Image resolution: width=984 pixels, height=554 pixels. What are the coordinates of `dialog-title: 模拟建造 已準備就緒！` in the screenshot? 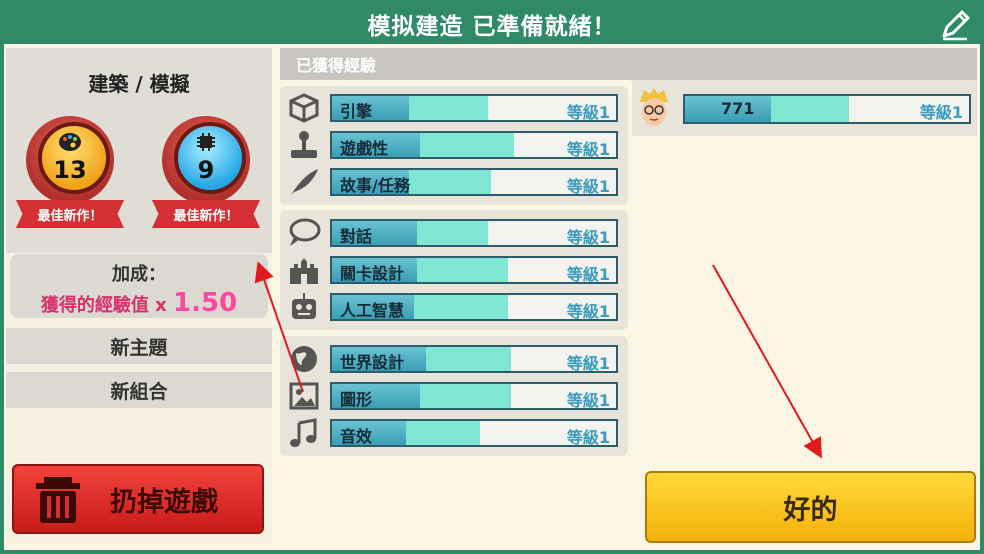 It's located at (492, 27).